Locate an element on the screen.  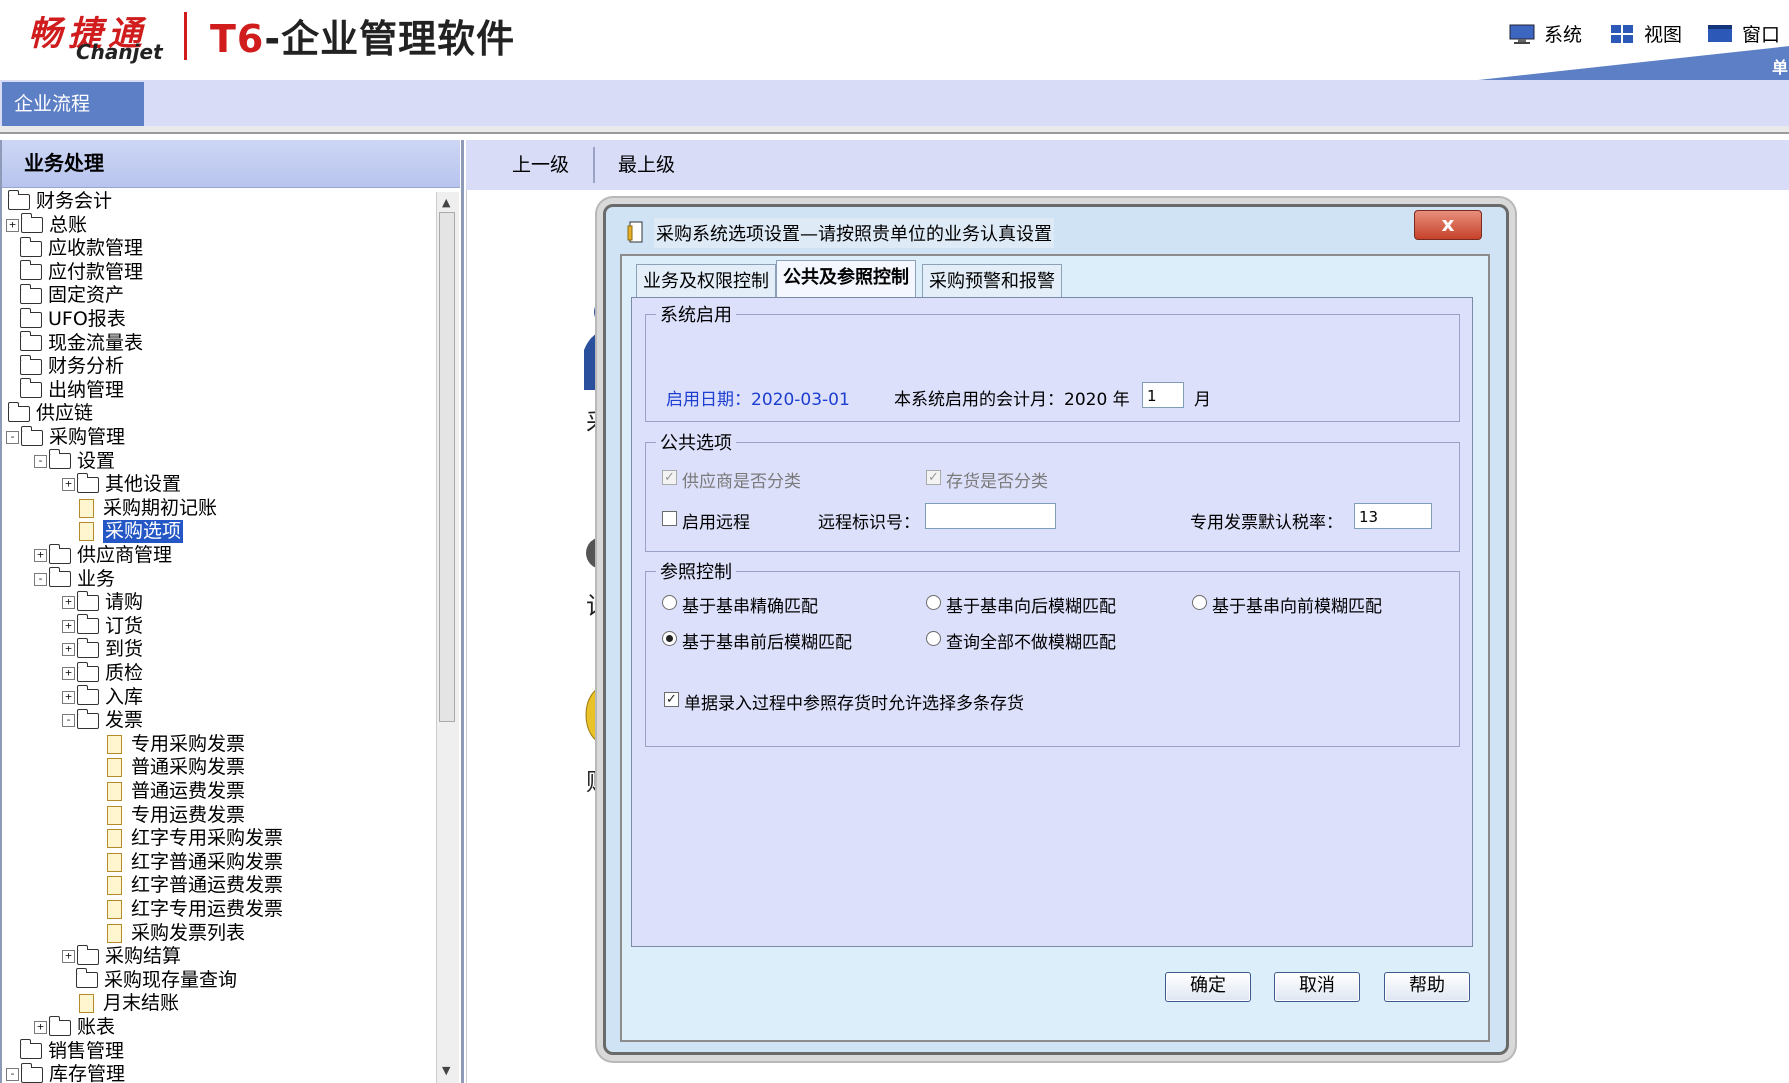
tree-node-label: 入库 is located at coordinates (124, 696).